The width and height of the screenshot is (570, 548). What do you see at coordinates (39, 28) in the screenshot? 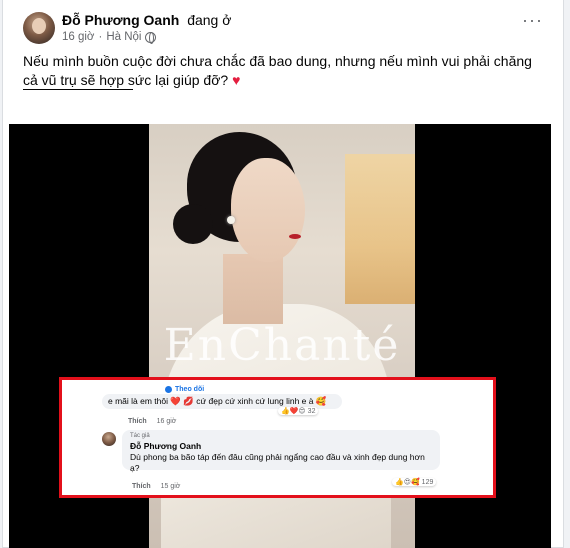
I see `author-avatar` at bounding box center [39, 28].